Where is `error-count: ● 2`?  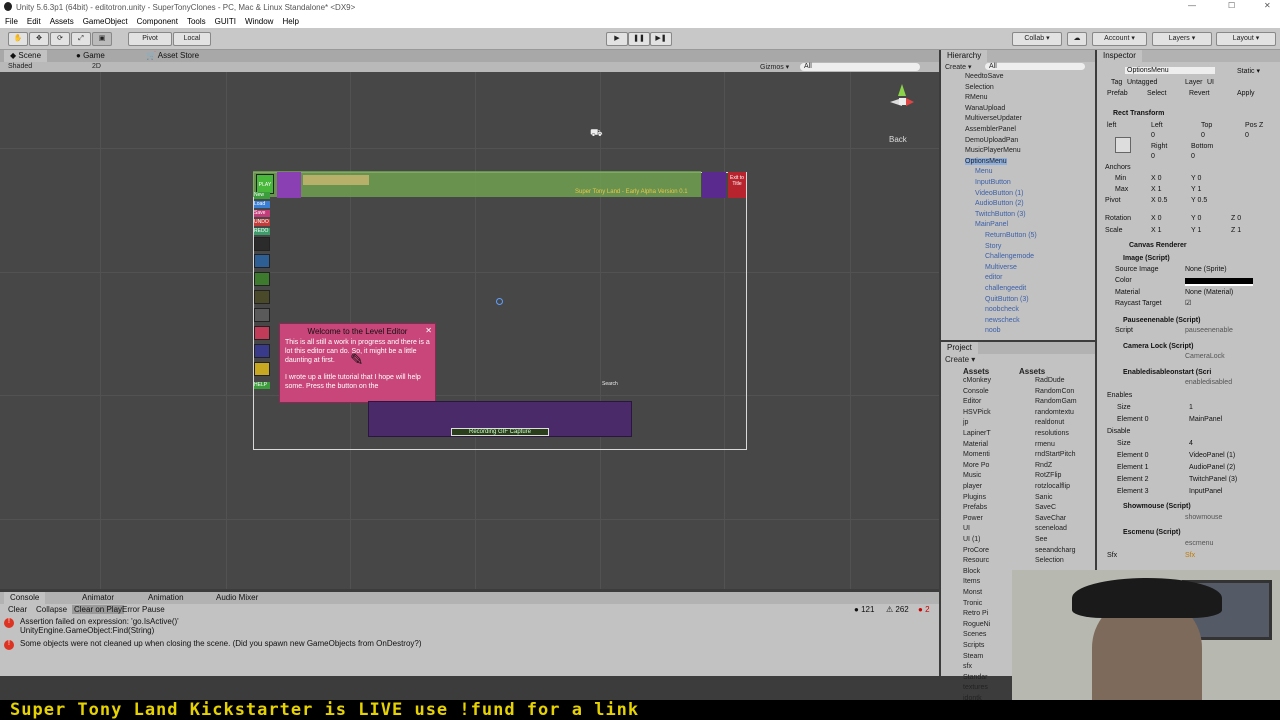
error-count: ● 2 is located at coordinates (924, 609).